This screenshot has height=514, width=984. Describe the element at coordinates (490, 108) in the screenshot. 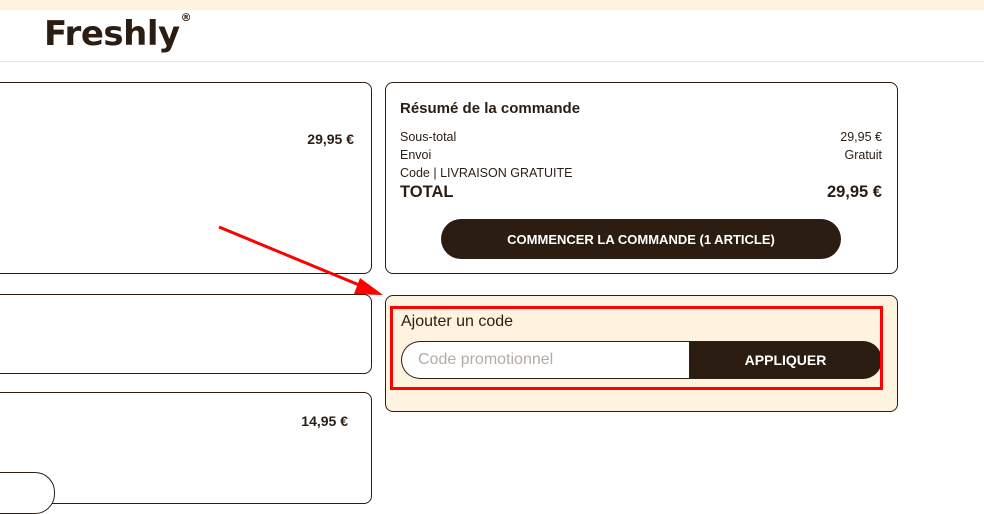

I see `order-summary-title: Résumé de la commande` at that location.